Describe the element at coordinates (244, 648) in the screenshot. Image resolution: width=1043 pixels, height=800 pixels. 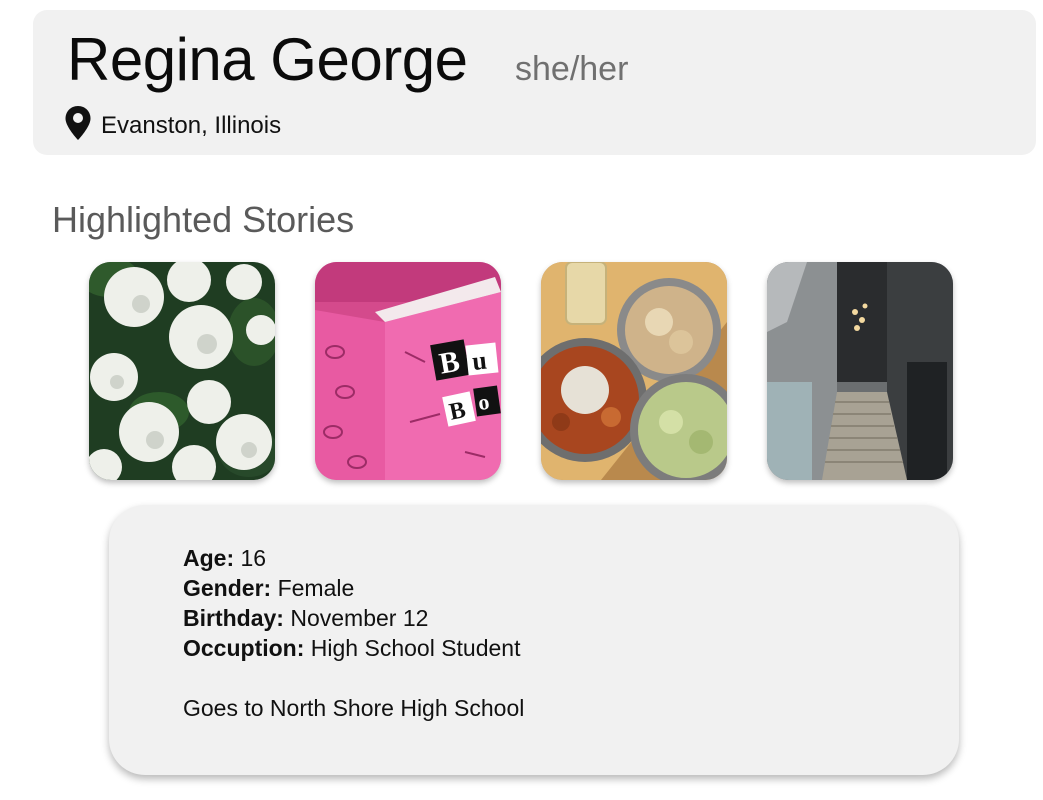
I see `occupation-label: Occuption:` at that location.